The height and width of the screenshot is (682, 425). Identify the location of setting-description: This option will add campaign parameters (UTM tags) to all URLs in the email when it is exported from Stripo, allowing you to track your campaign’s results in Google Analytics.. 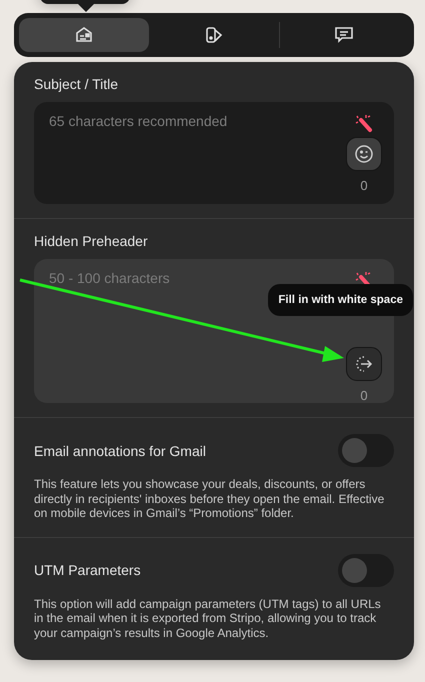
(208, 618).